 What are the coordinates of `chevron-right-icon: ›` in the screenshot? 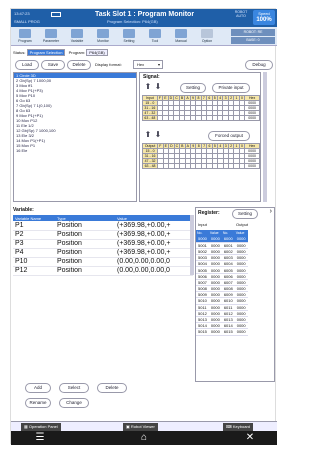 It's located at (271, 211).